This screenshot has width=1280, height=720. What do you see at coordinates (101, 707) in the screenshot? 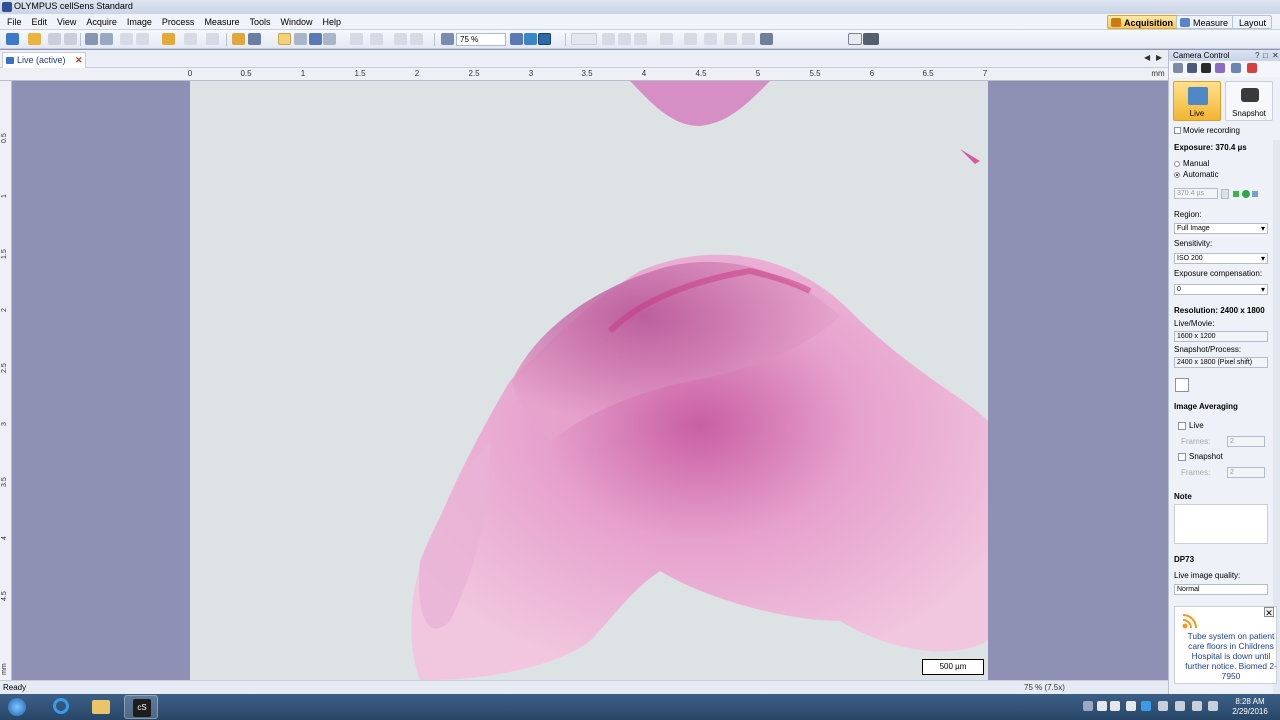
I see `taskbar-explorer-button` at bounding box center [101, 707].